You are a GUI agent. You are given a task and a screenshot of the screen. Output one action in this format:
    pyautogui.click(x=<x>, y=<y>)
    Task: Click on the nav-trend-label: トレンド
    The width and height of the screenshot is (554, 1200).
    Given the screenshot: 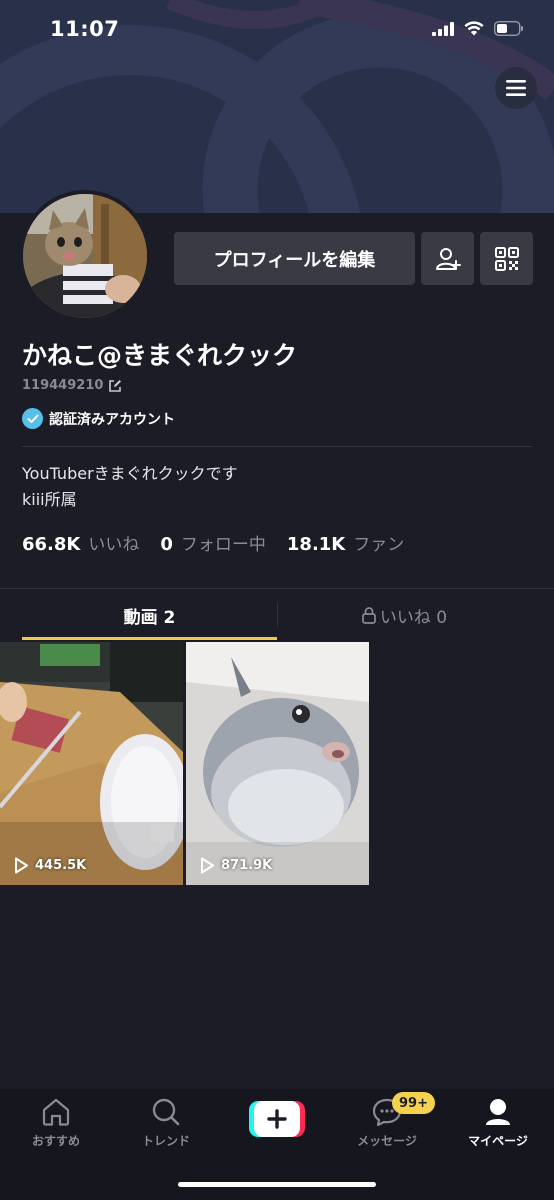 What is the action you would take?
    pyautogui.click(x=165, y=1141)
    